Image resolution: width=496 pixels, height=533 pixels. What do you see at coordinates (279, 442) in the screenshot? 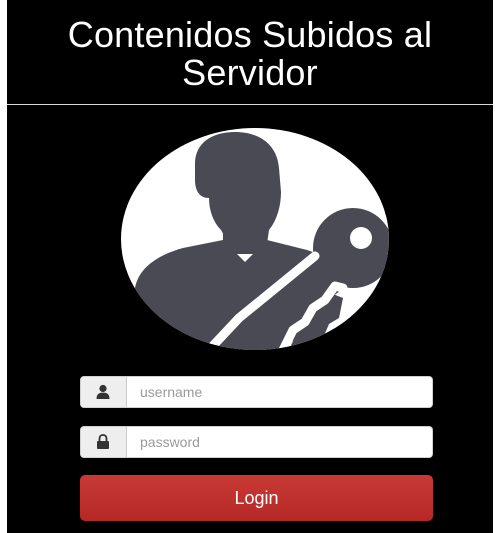
I see `password-input` at bounding box center [279, 442].